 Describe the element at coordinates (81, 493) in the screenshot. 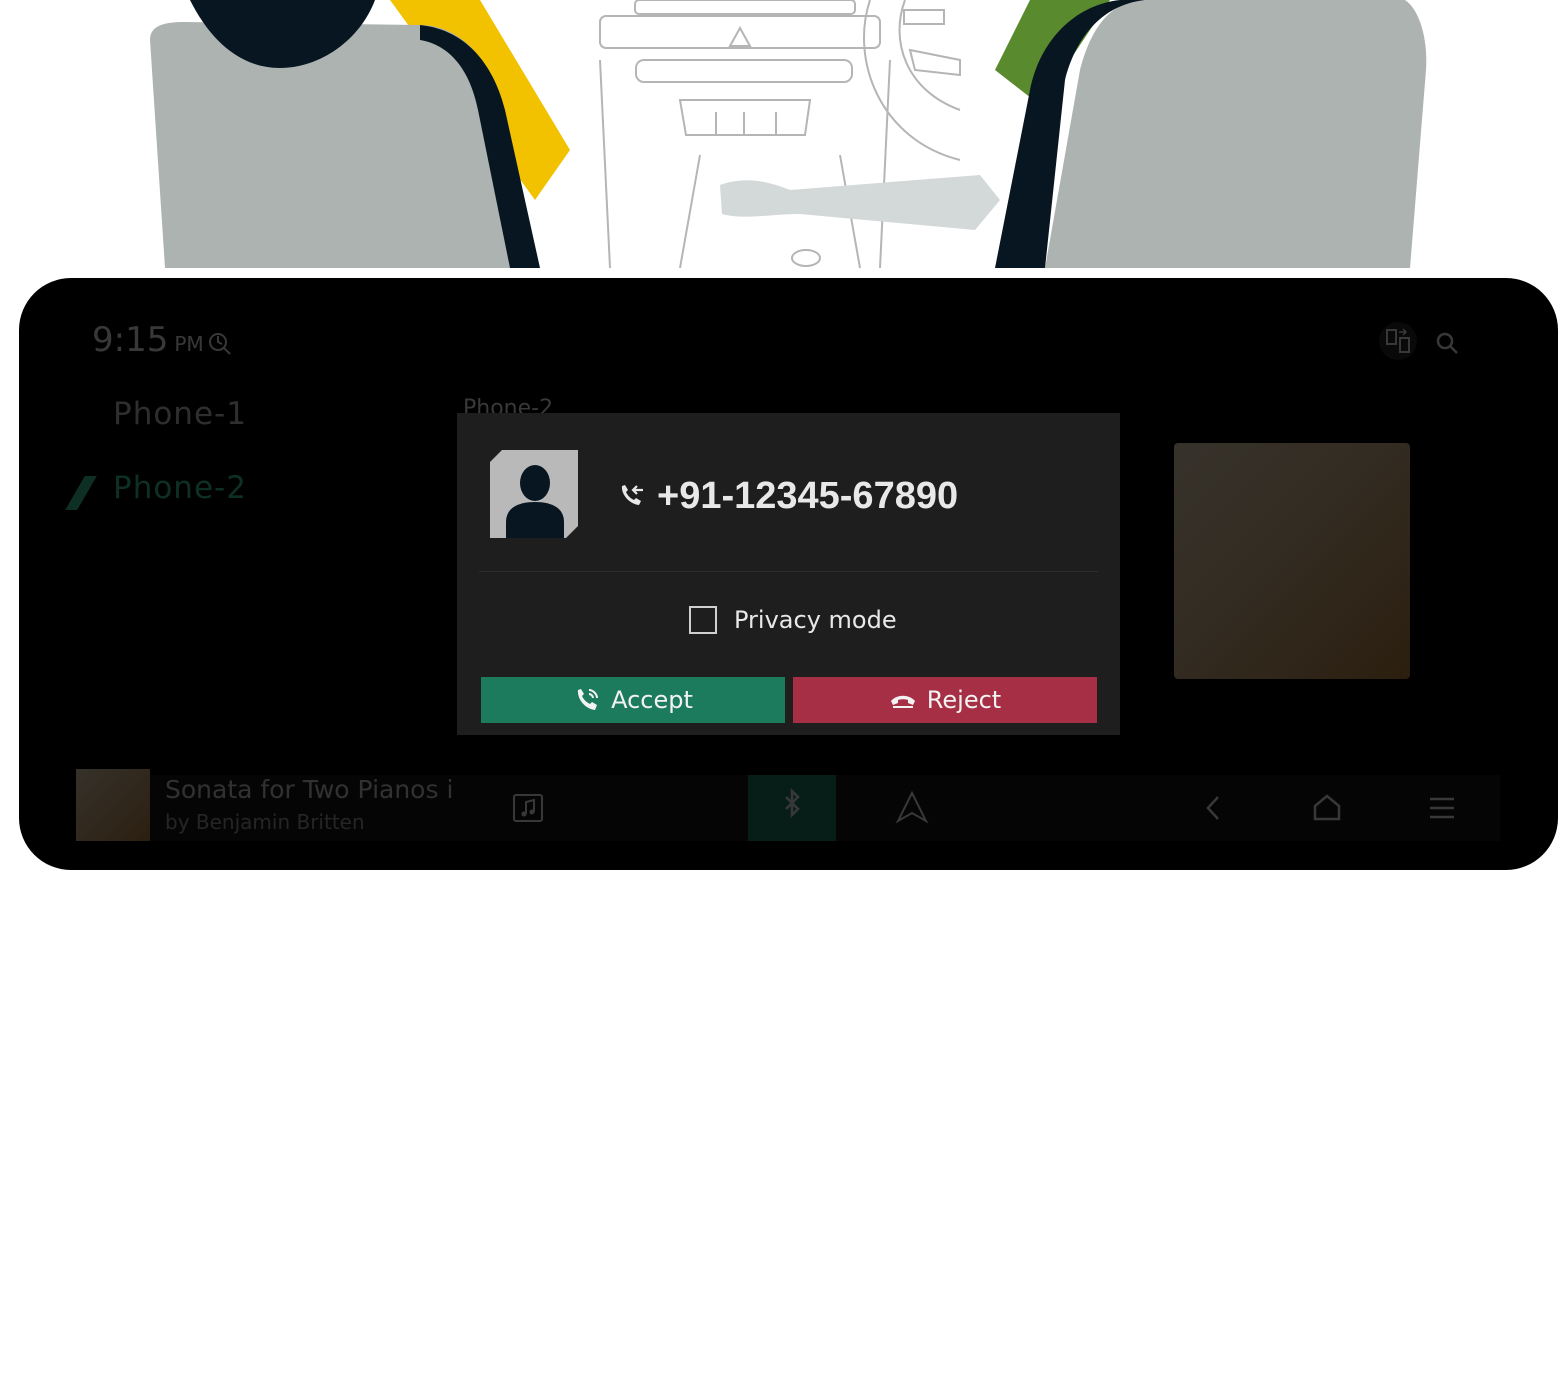

I see `active-phone-indicator` at that location.